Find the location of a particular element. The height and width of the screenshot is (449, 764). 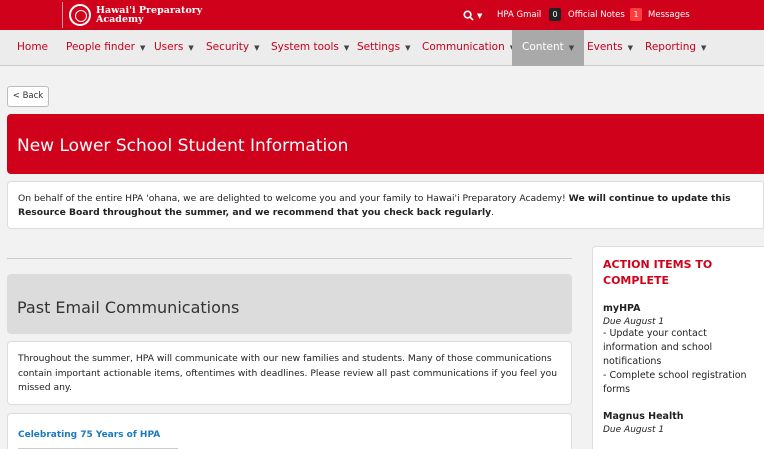

action-item-title: myHPA is located at coordinates (622, 308).